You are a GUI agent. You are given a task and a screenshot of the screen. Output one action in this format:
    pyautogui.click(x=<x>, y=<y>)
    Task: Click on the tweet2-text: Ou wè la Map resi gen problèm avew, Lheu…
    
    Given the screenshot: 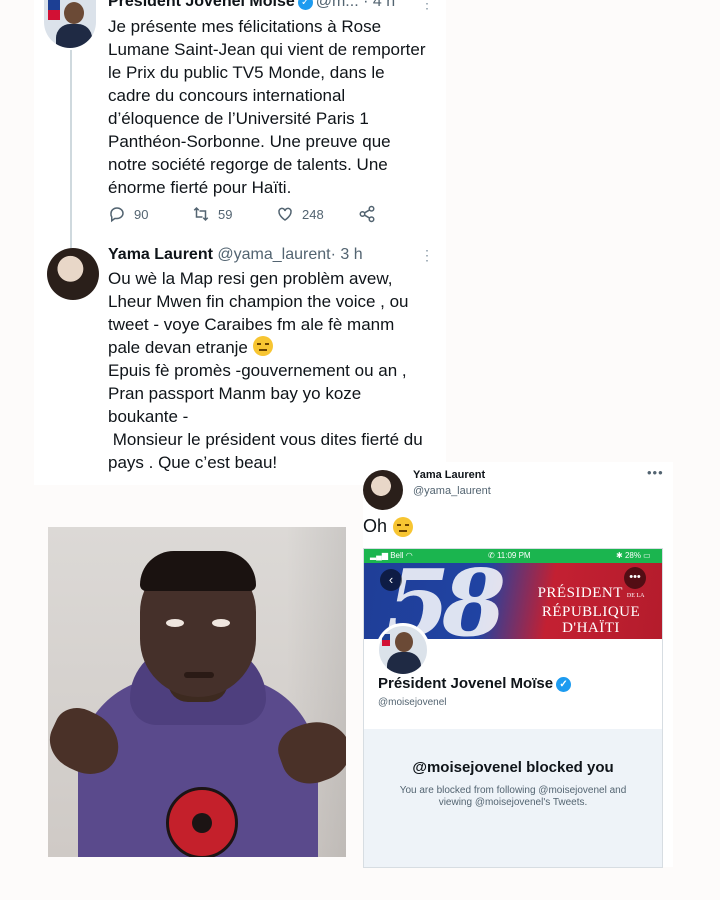 What is the action you would take?
    pyautogui.click(x=275, y=370)
    